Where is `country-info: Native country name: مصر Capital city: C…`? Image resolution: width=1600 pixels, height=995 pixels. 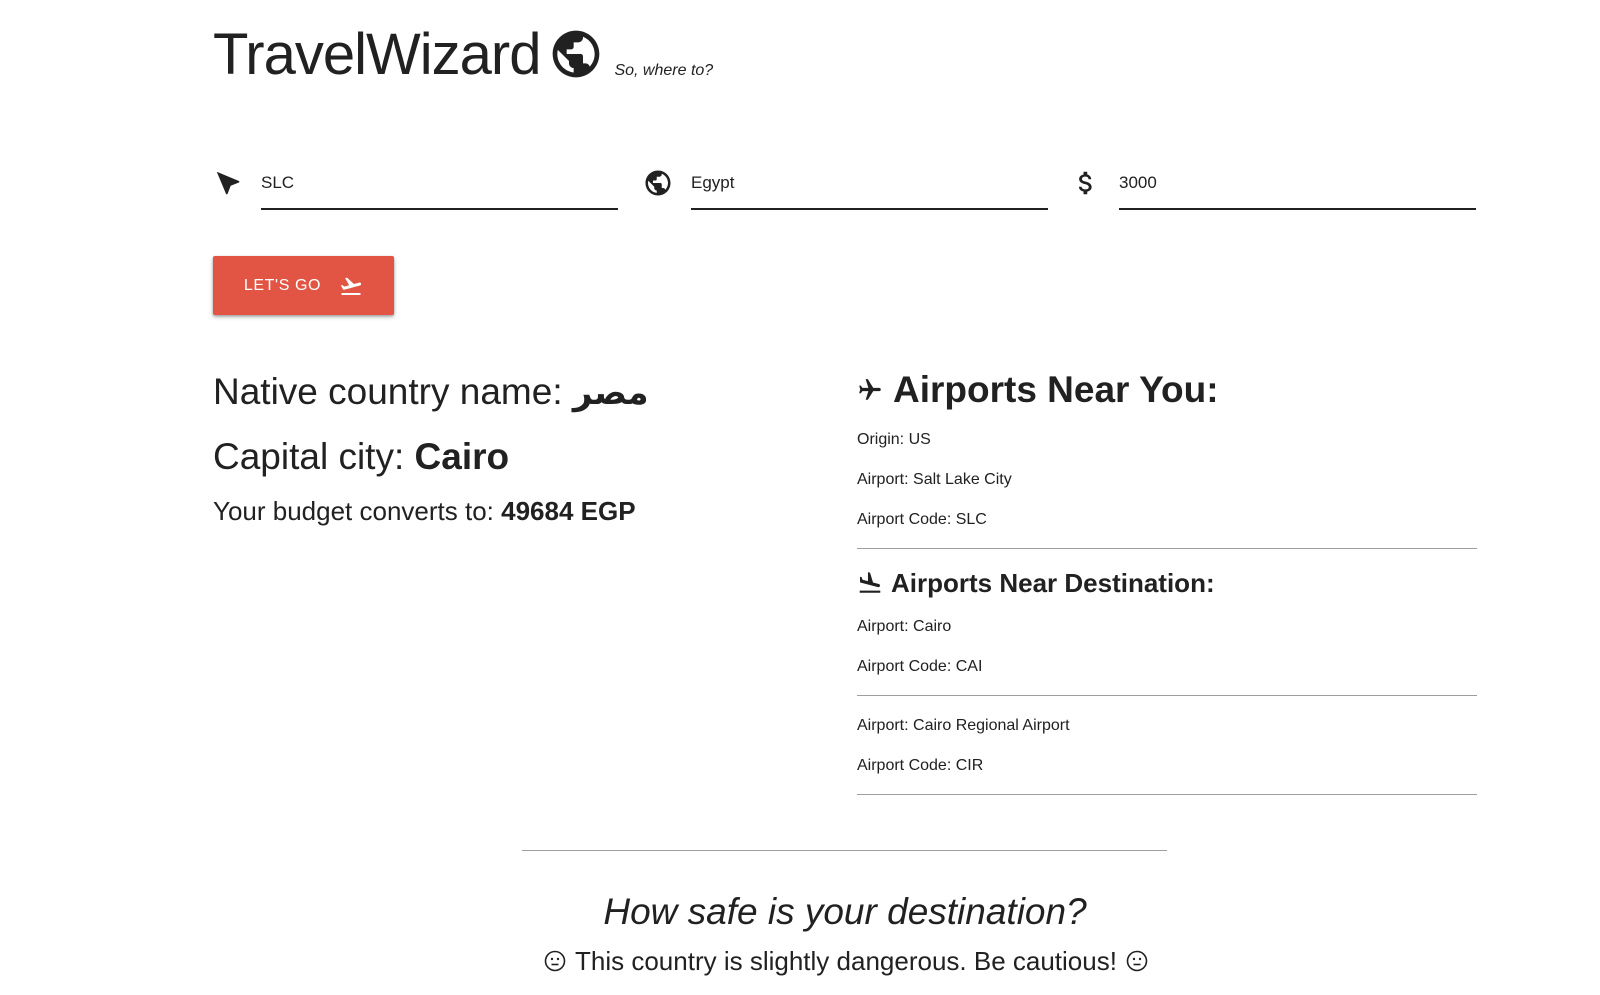 country-info: Native country name: مصر Capital city: C… is located at coordinates (431, 448).